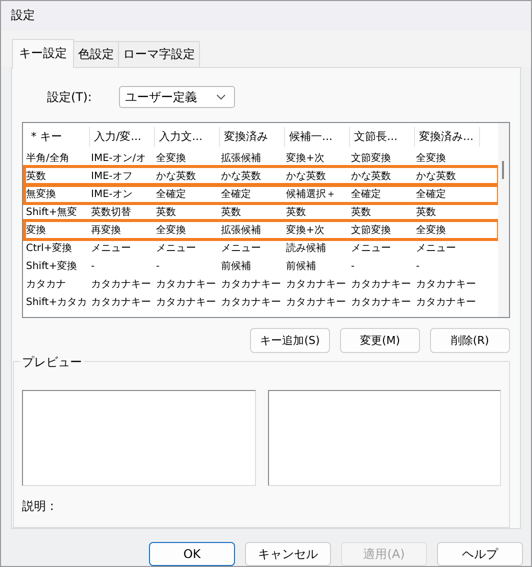  Describe the element at coordinates (311, 194) in the screenshot. I see `table-cell-text: 候補選択＋` at that location.